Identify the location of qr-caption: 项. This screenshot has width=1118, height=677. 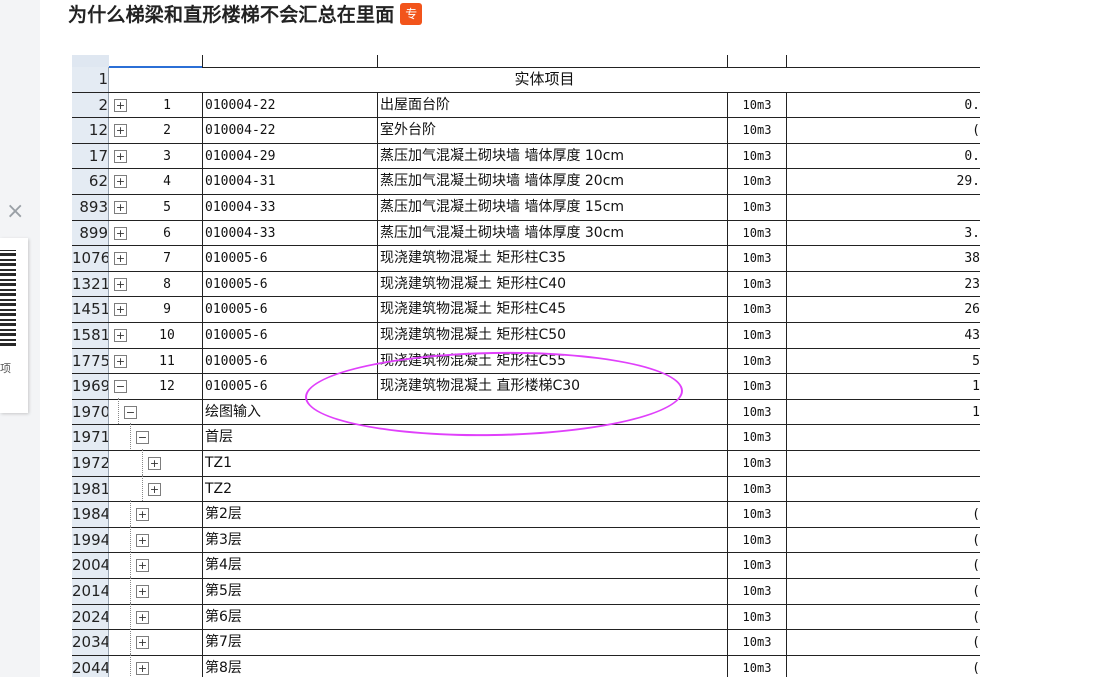
(5, 368).